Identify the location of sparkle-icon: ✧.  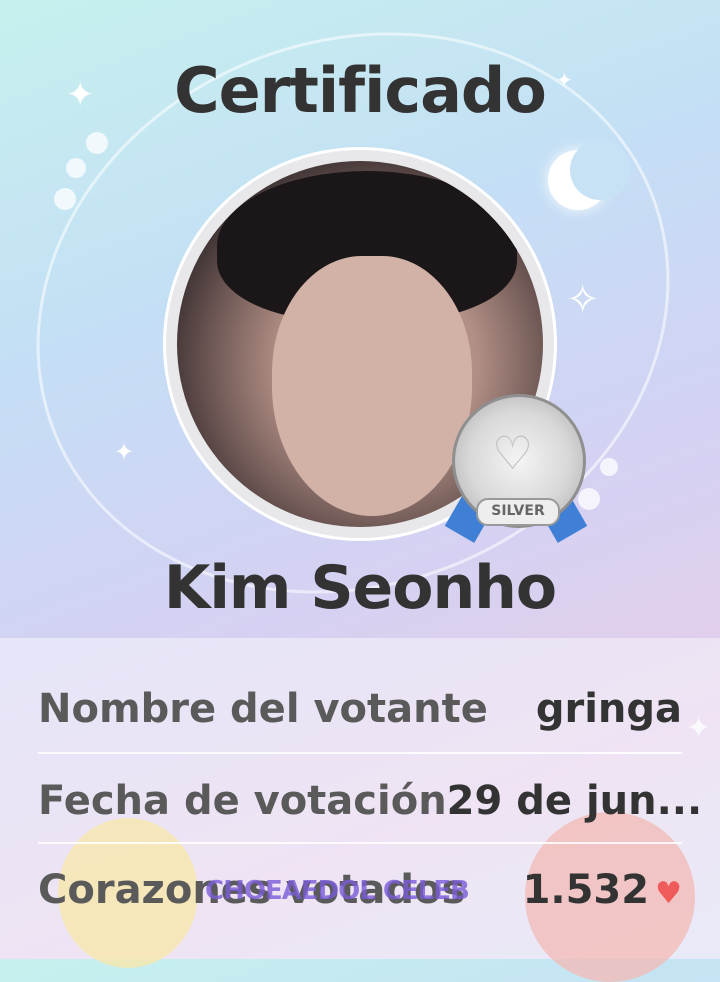
(583, 300).